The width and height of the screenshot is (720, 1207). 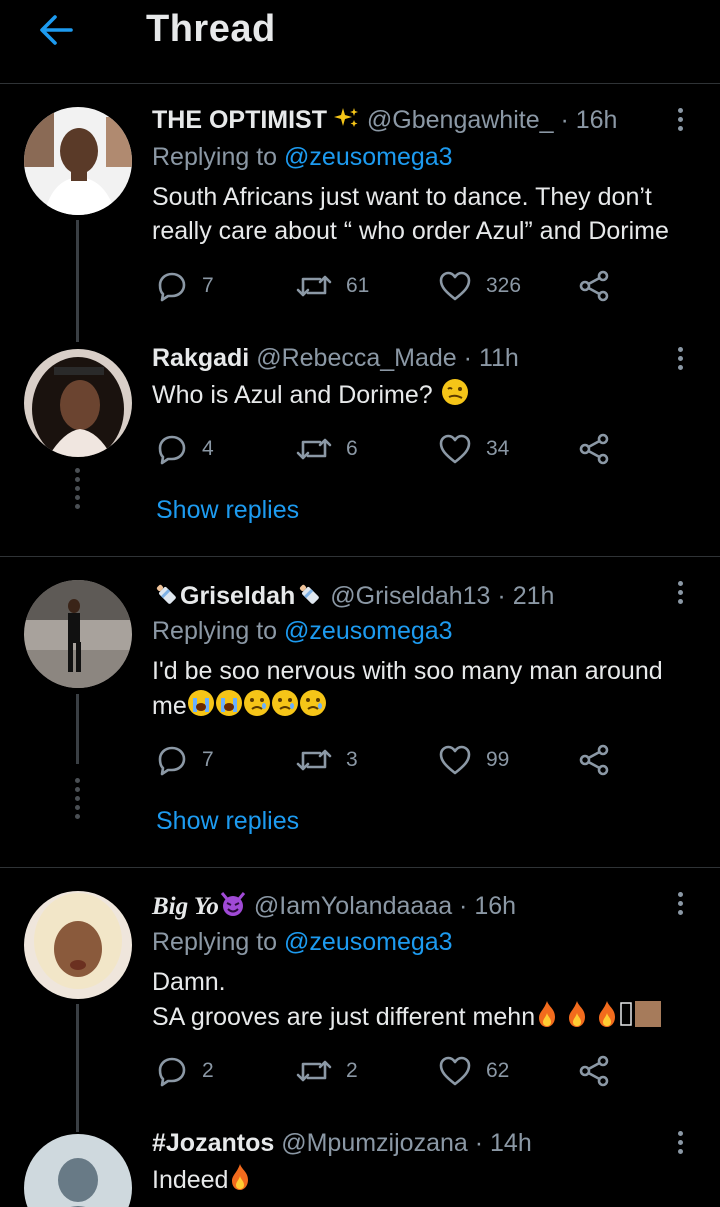 What do you see at coordinates (680, 1133) in the screenshot?
I see `more-icon` at bounding box center [680, 1133].